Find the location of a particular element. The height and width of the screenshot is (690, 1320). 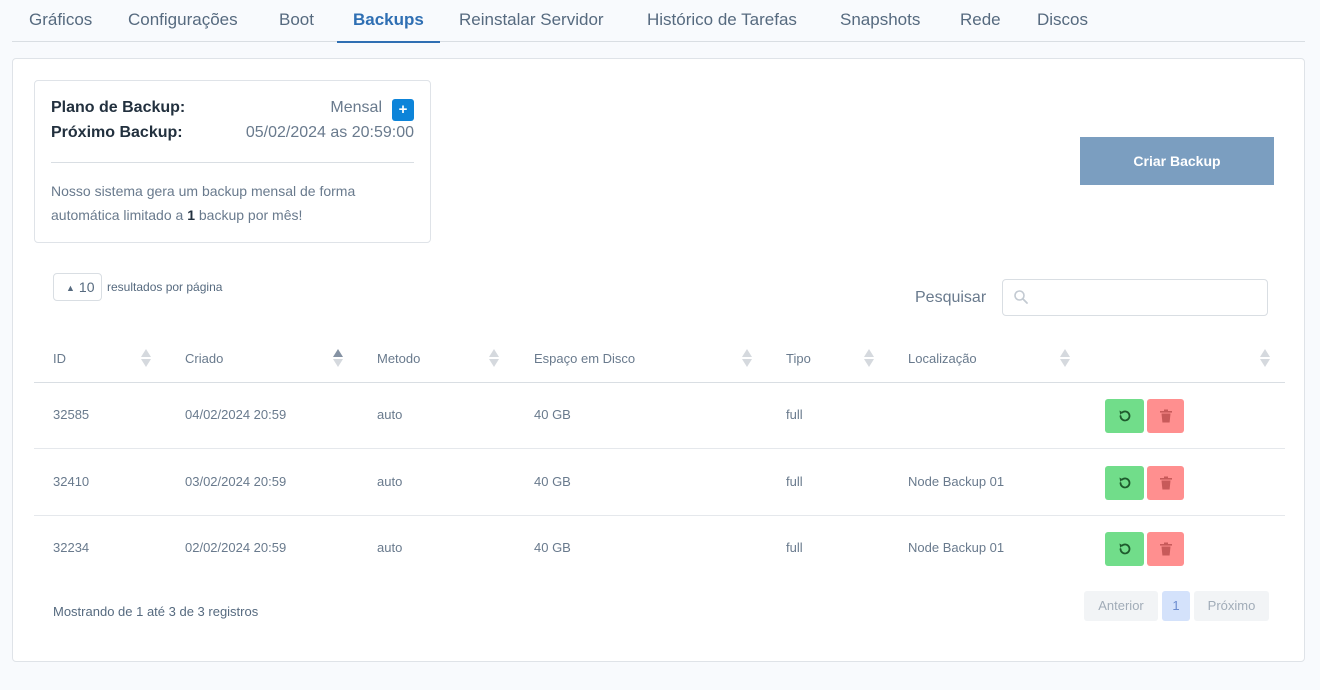

divider is located at coordinates (232, 162).